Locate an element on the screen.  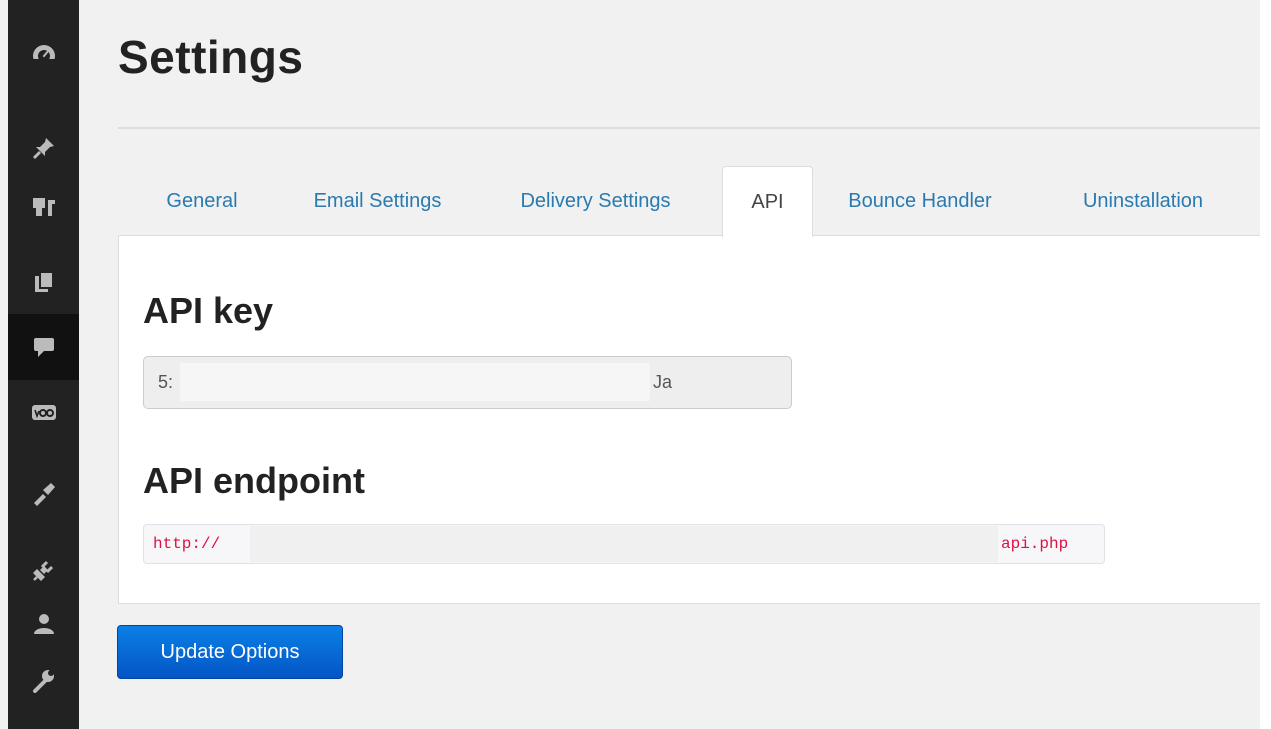
sidebar-item-tools is located at coordinates (43, 680).